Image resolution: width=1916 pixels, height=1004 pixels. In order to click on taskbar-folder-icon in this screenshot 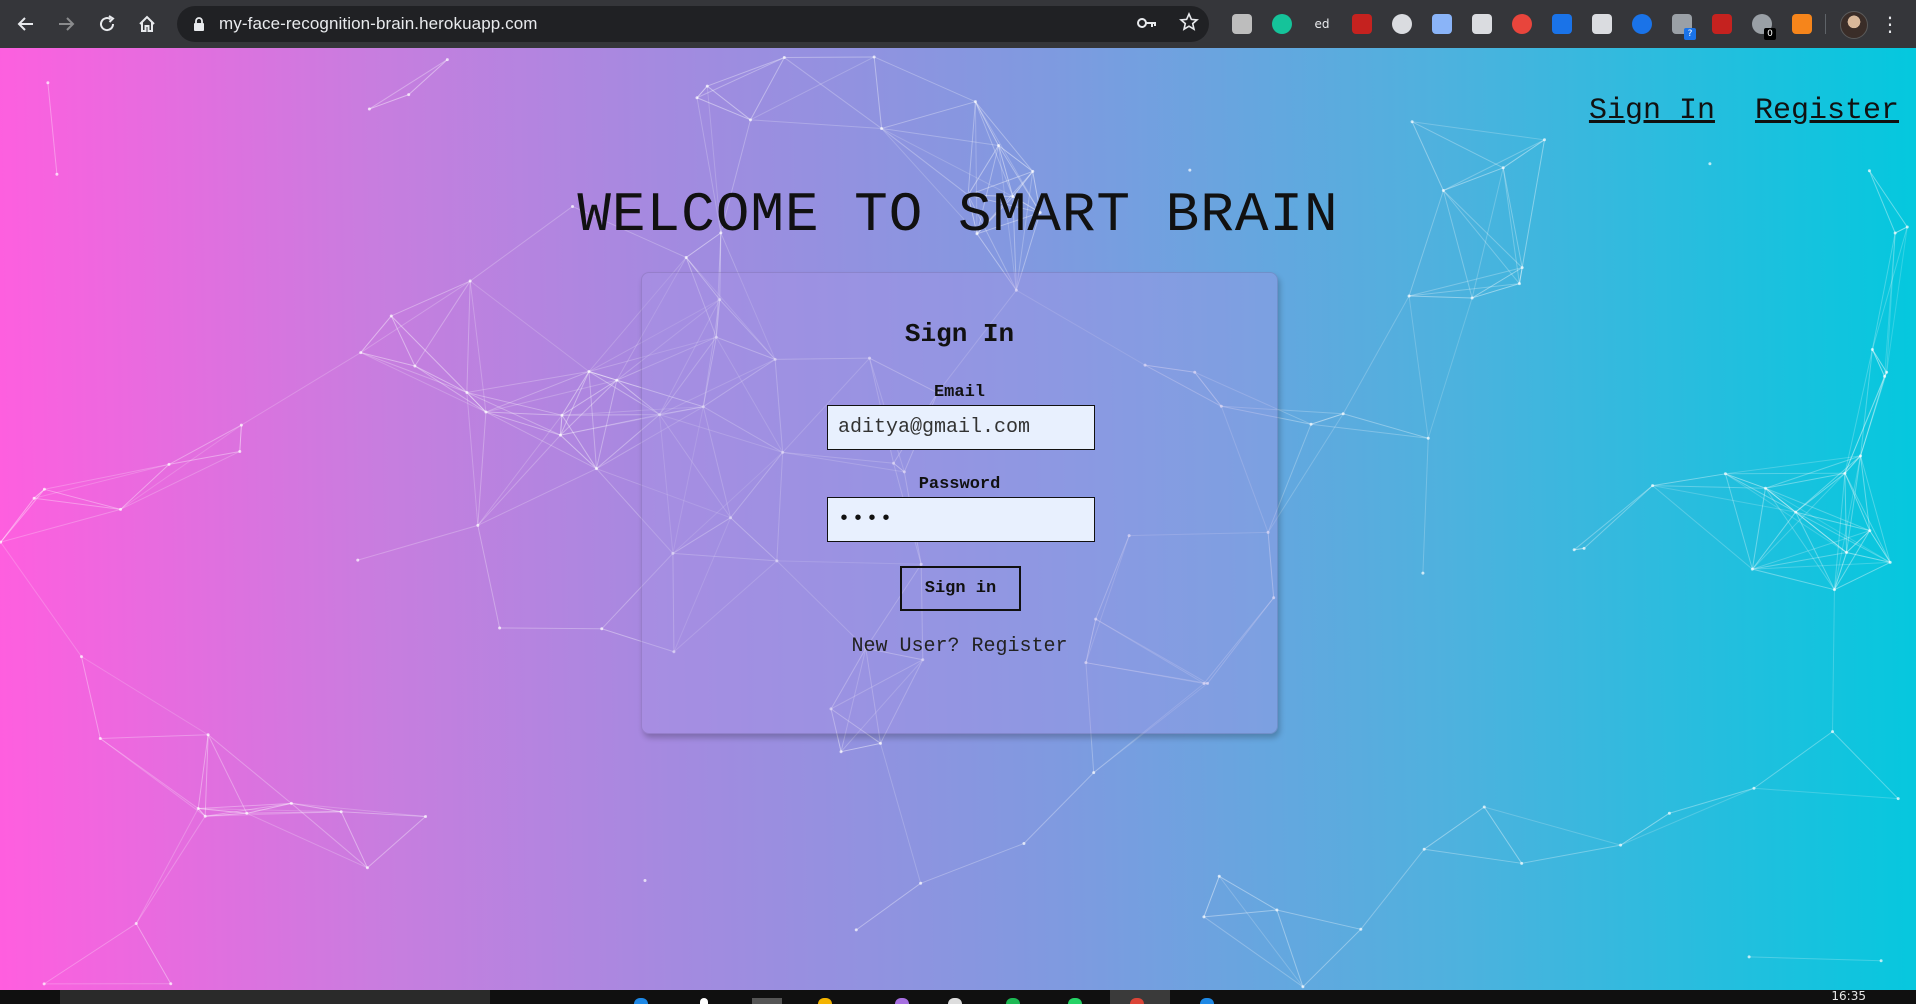, I will do `click(825, 1001)`.